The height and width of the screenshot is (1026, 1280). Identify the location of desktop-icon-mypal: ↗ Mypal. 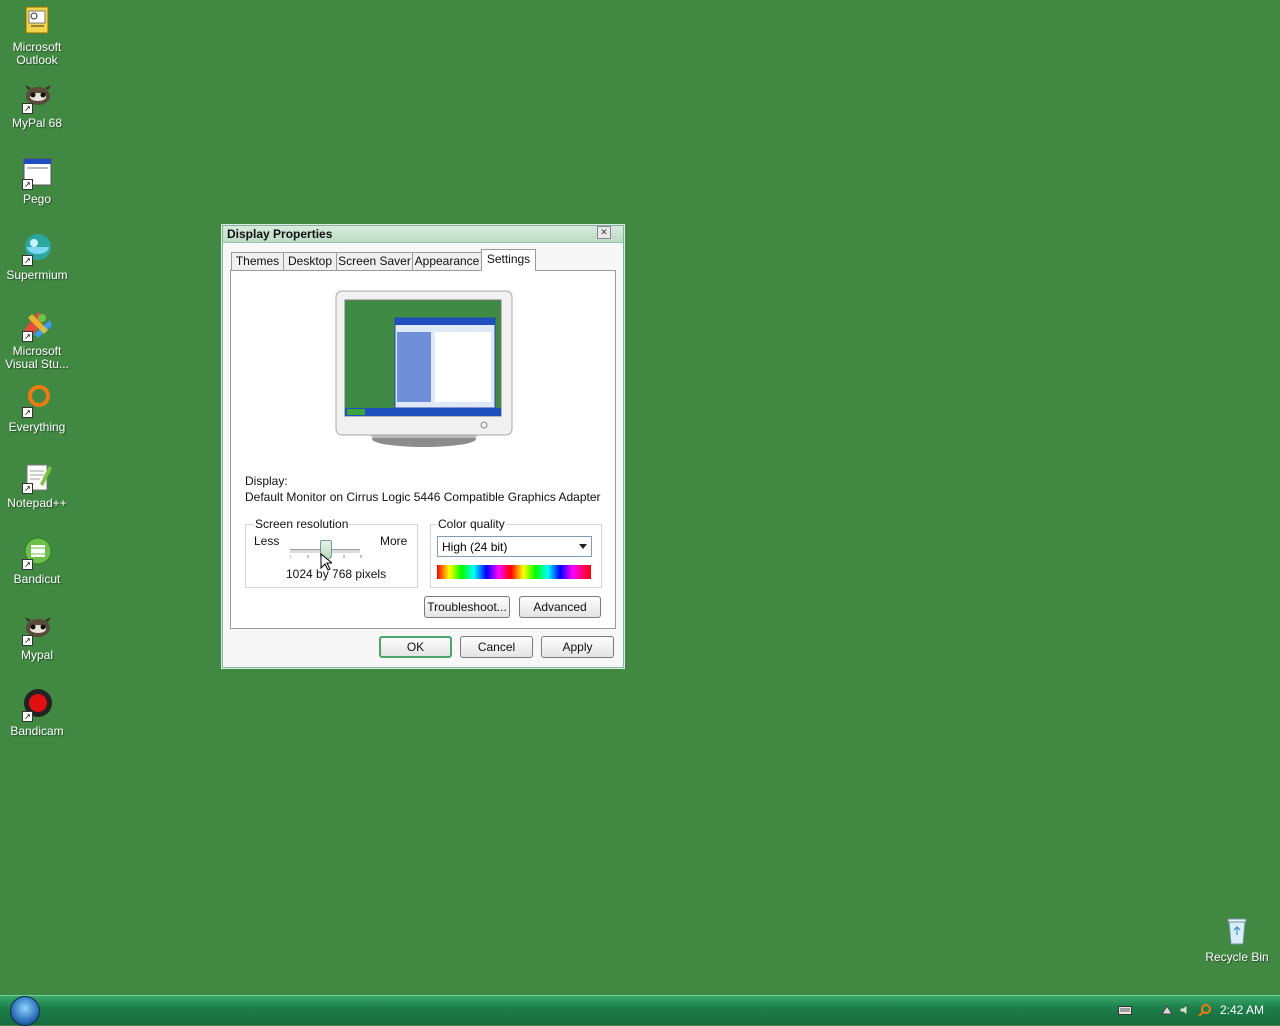
(37, 637).